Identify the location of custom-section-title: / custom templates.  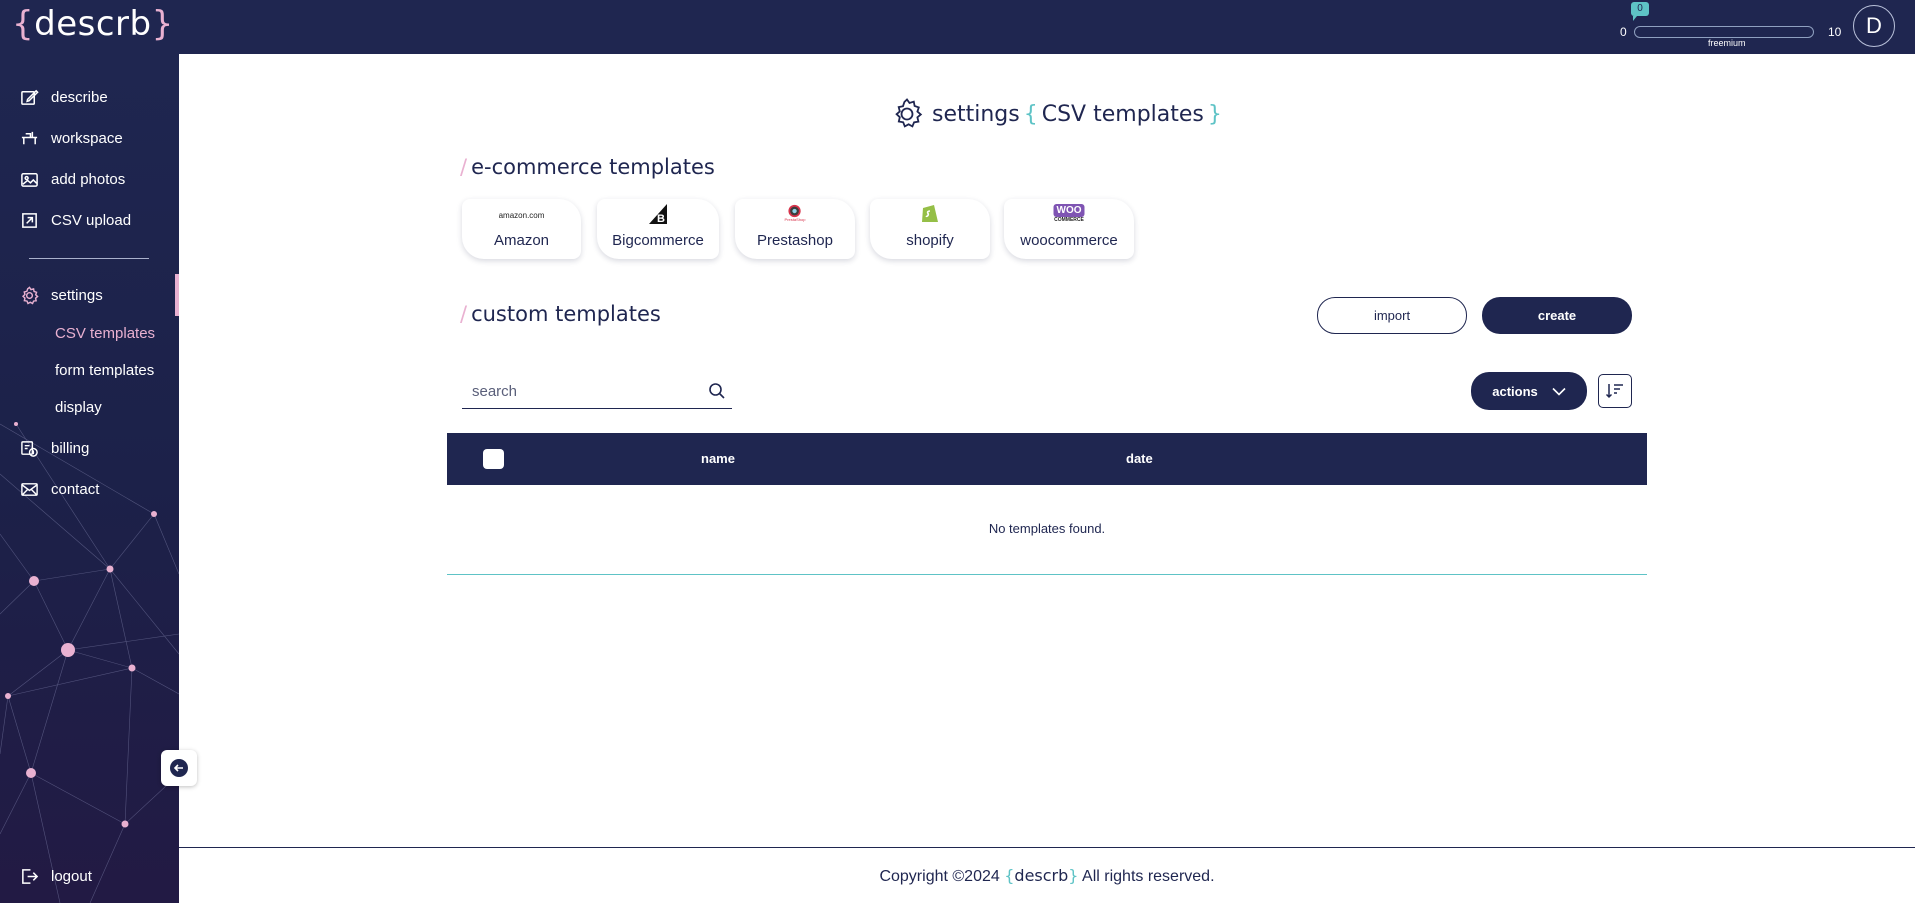
(560, 314).